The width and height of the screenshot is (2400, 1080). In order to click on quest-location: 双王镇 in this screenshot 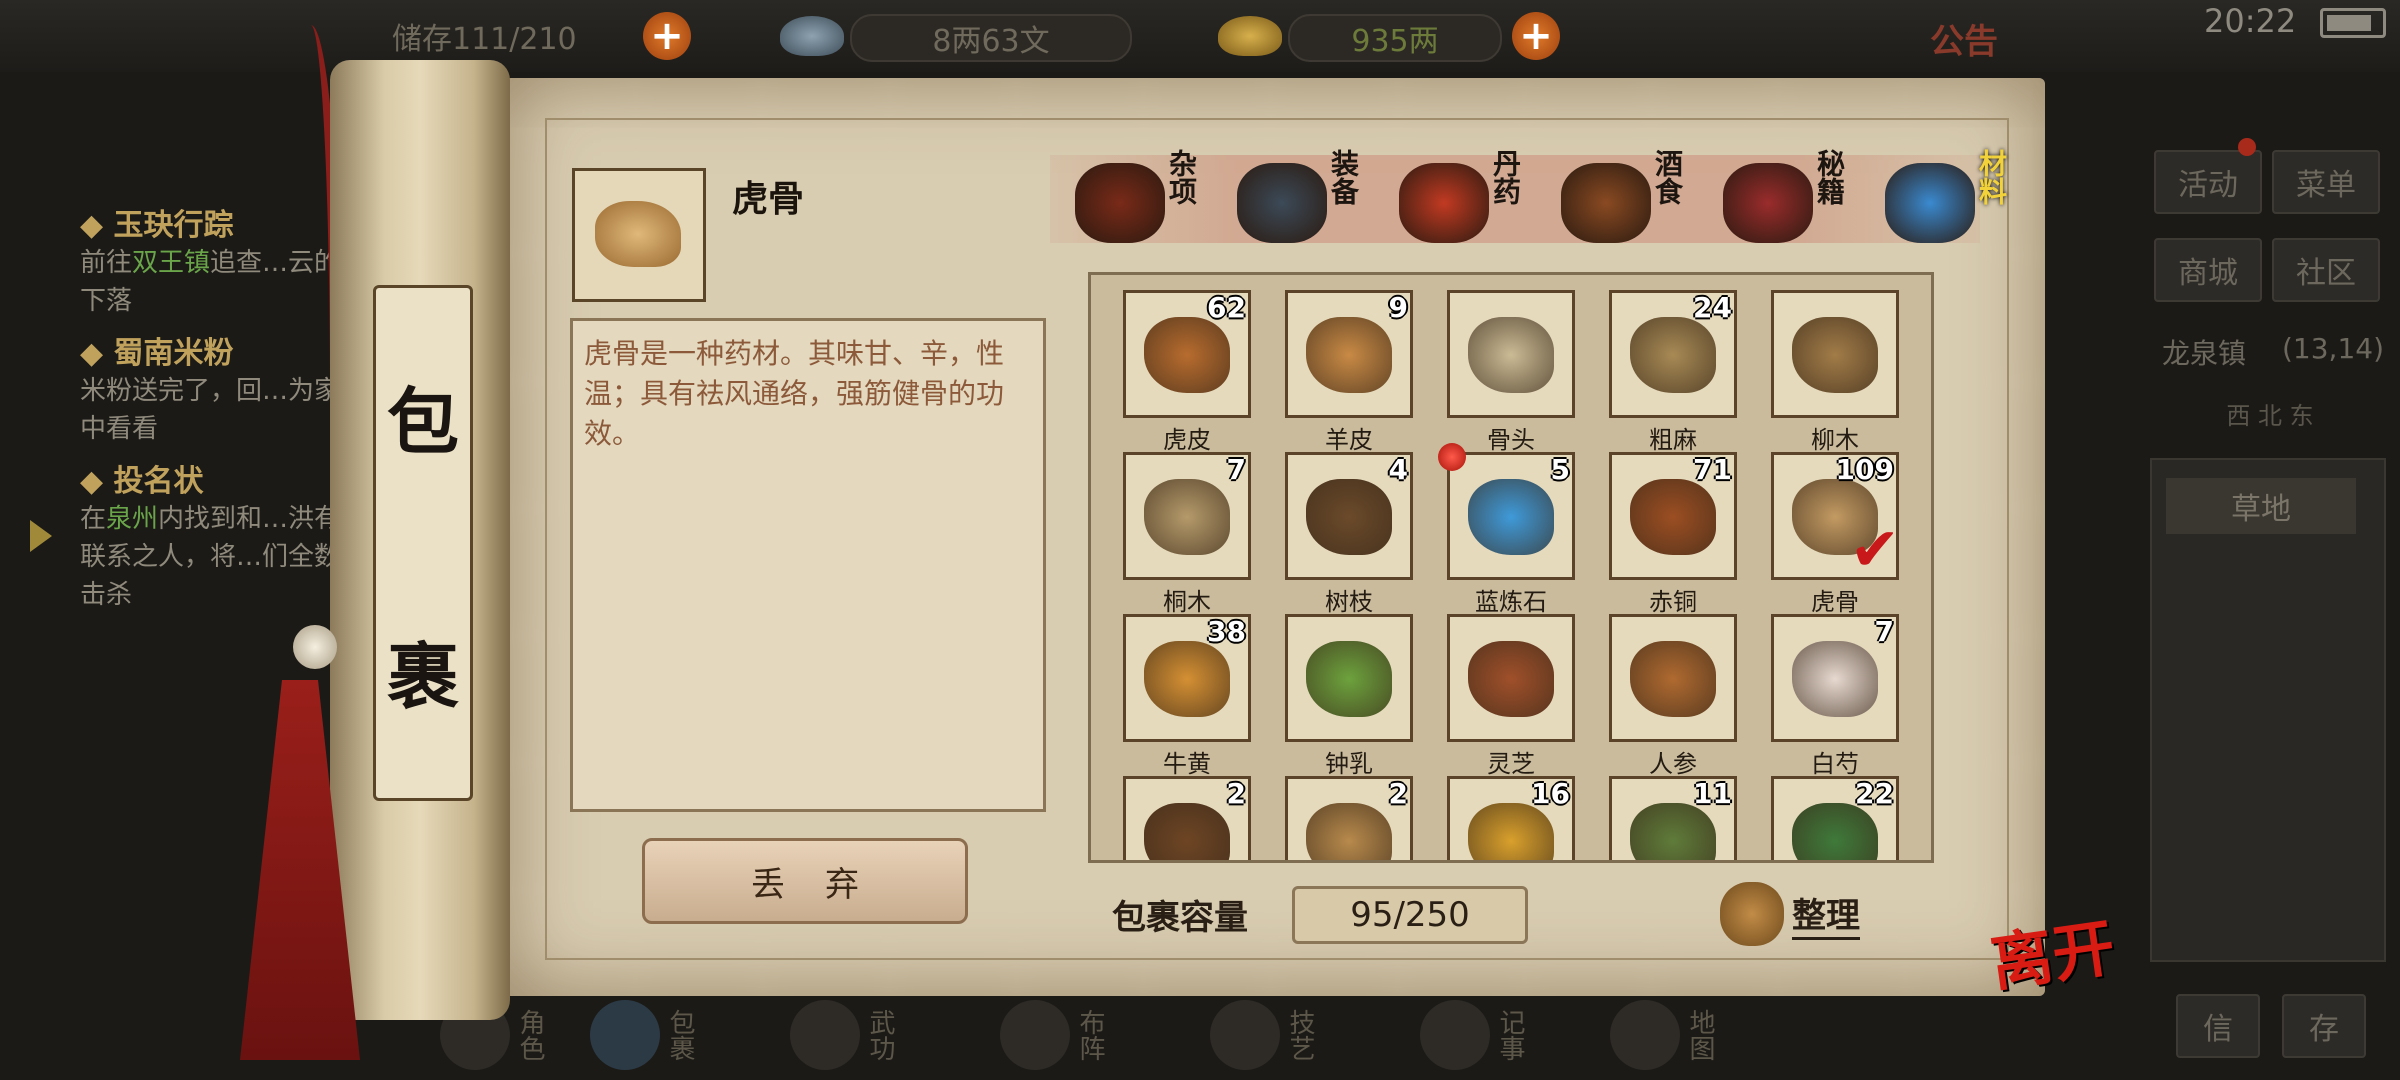, I will do `click(171, 263)`.